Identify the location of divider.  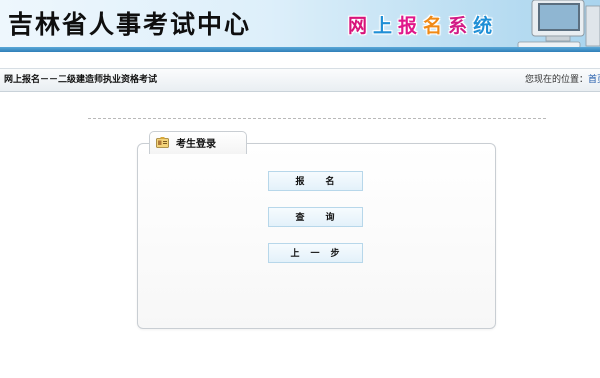
(317, 118).